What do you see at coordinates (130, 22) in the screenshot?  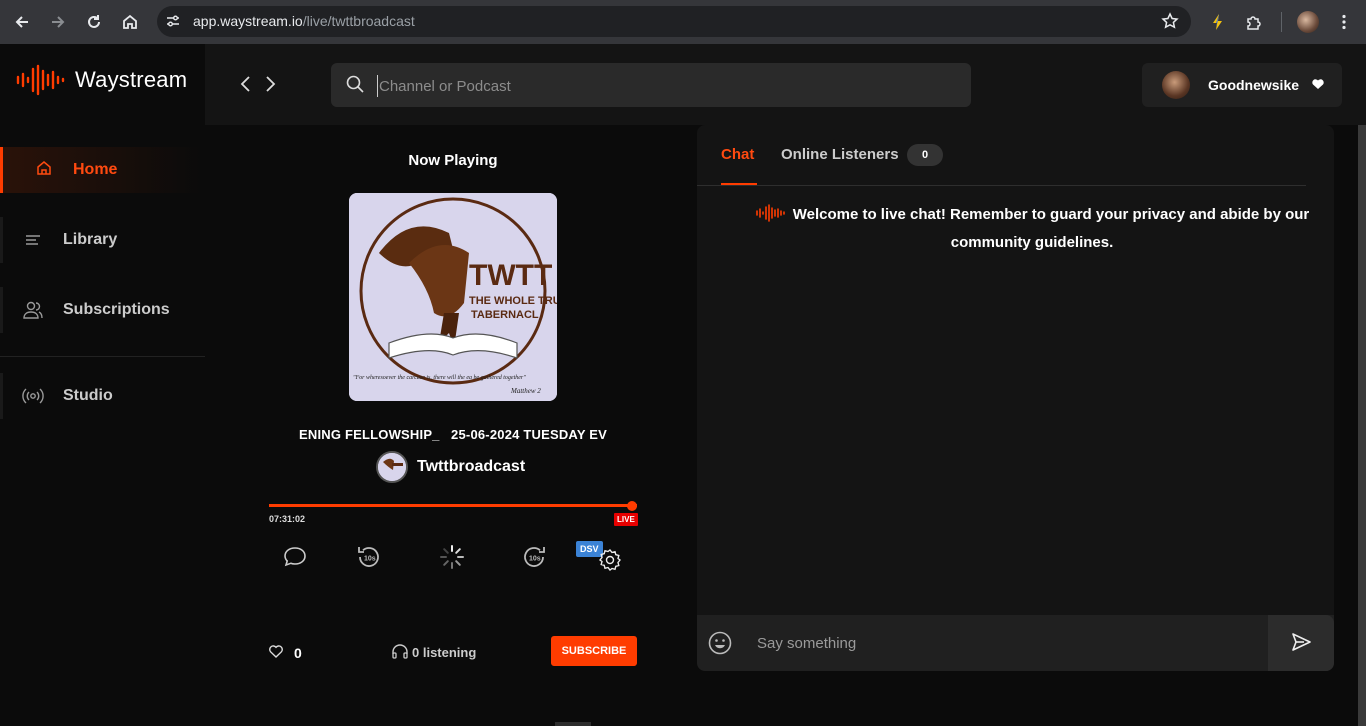 I see `home-browser-icon` at bounding box center [130, 22].